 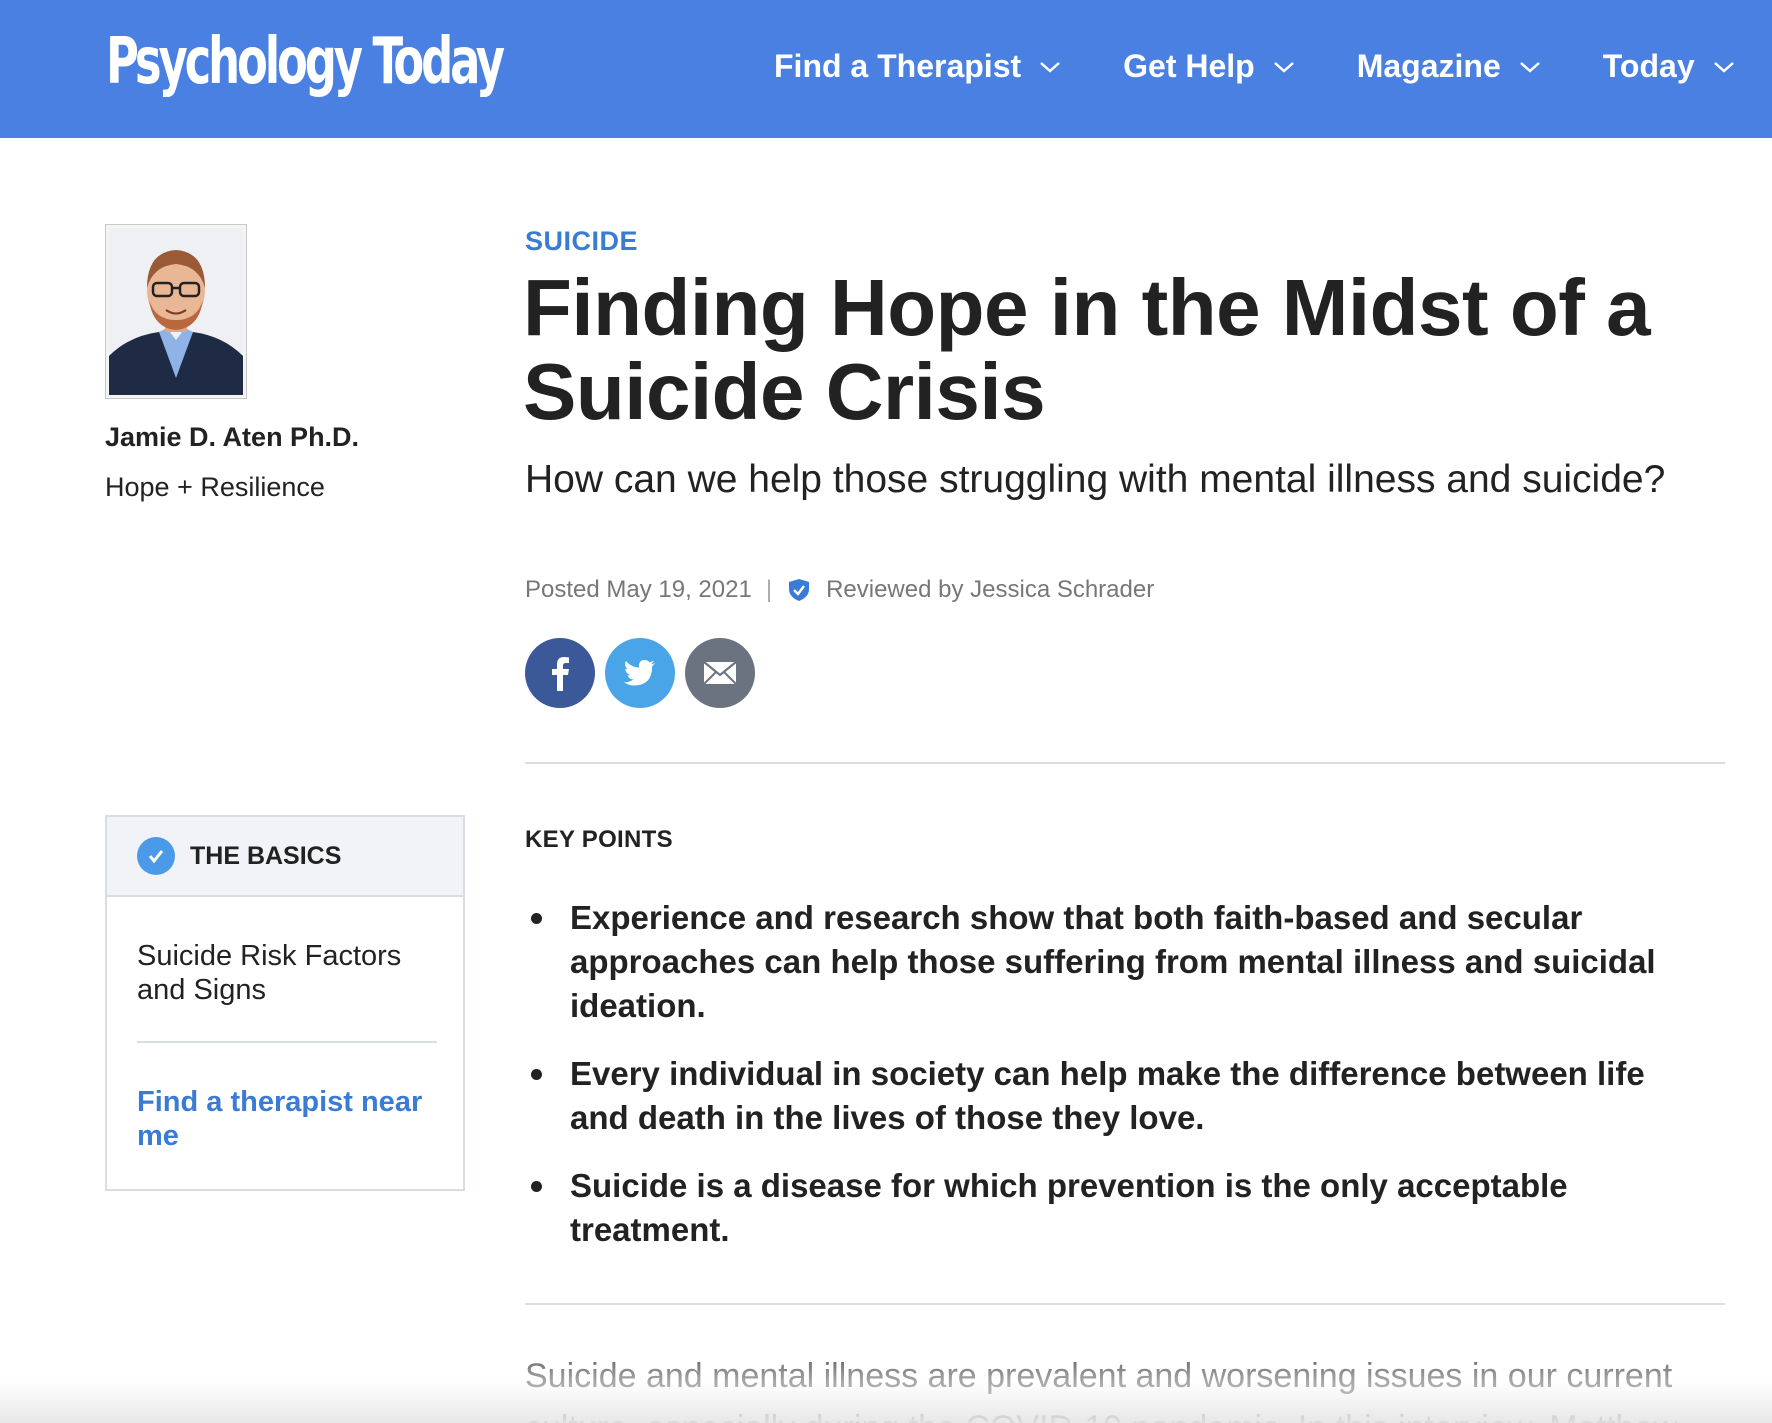 What do you see at coordinates (638, 589) in the screenshot?
I see `posted-date: Posted May 19, 2021` at bounding box center [638, 589].